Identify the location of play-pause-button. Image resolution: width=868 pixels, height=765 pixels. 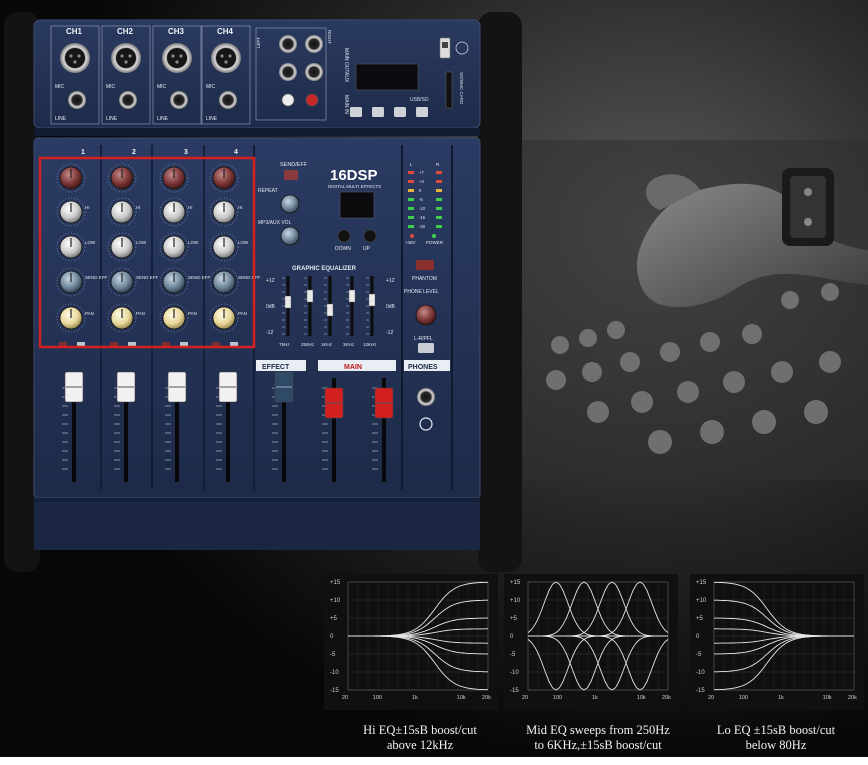
(356, 112).